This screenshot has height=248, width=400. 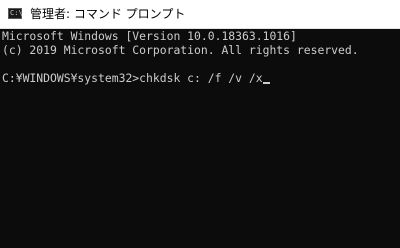 I want to click on cmd-console-icon: C:\, so click(x=15, y=13).